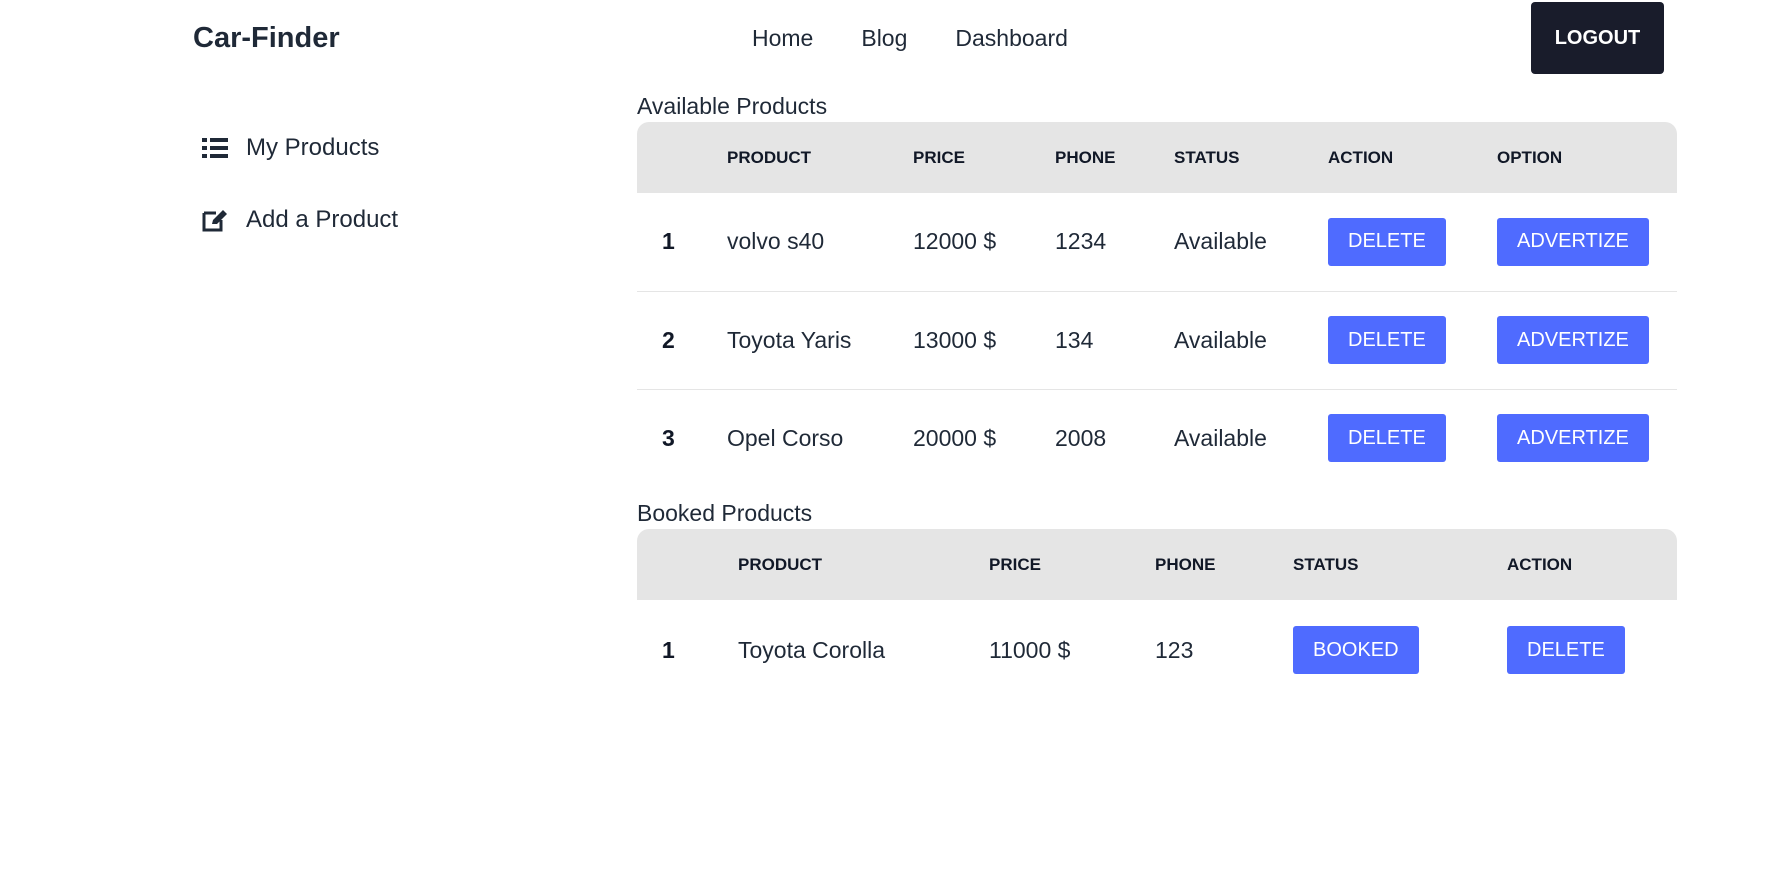  Describe the element at coordinates (785, 437) in the screenshot. I see `product-name: Opel Corso` at that location.